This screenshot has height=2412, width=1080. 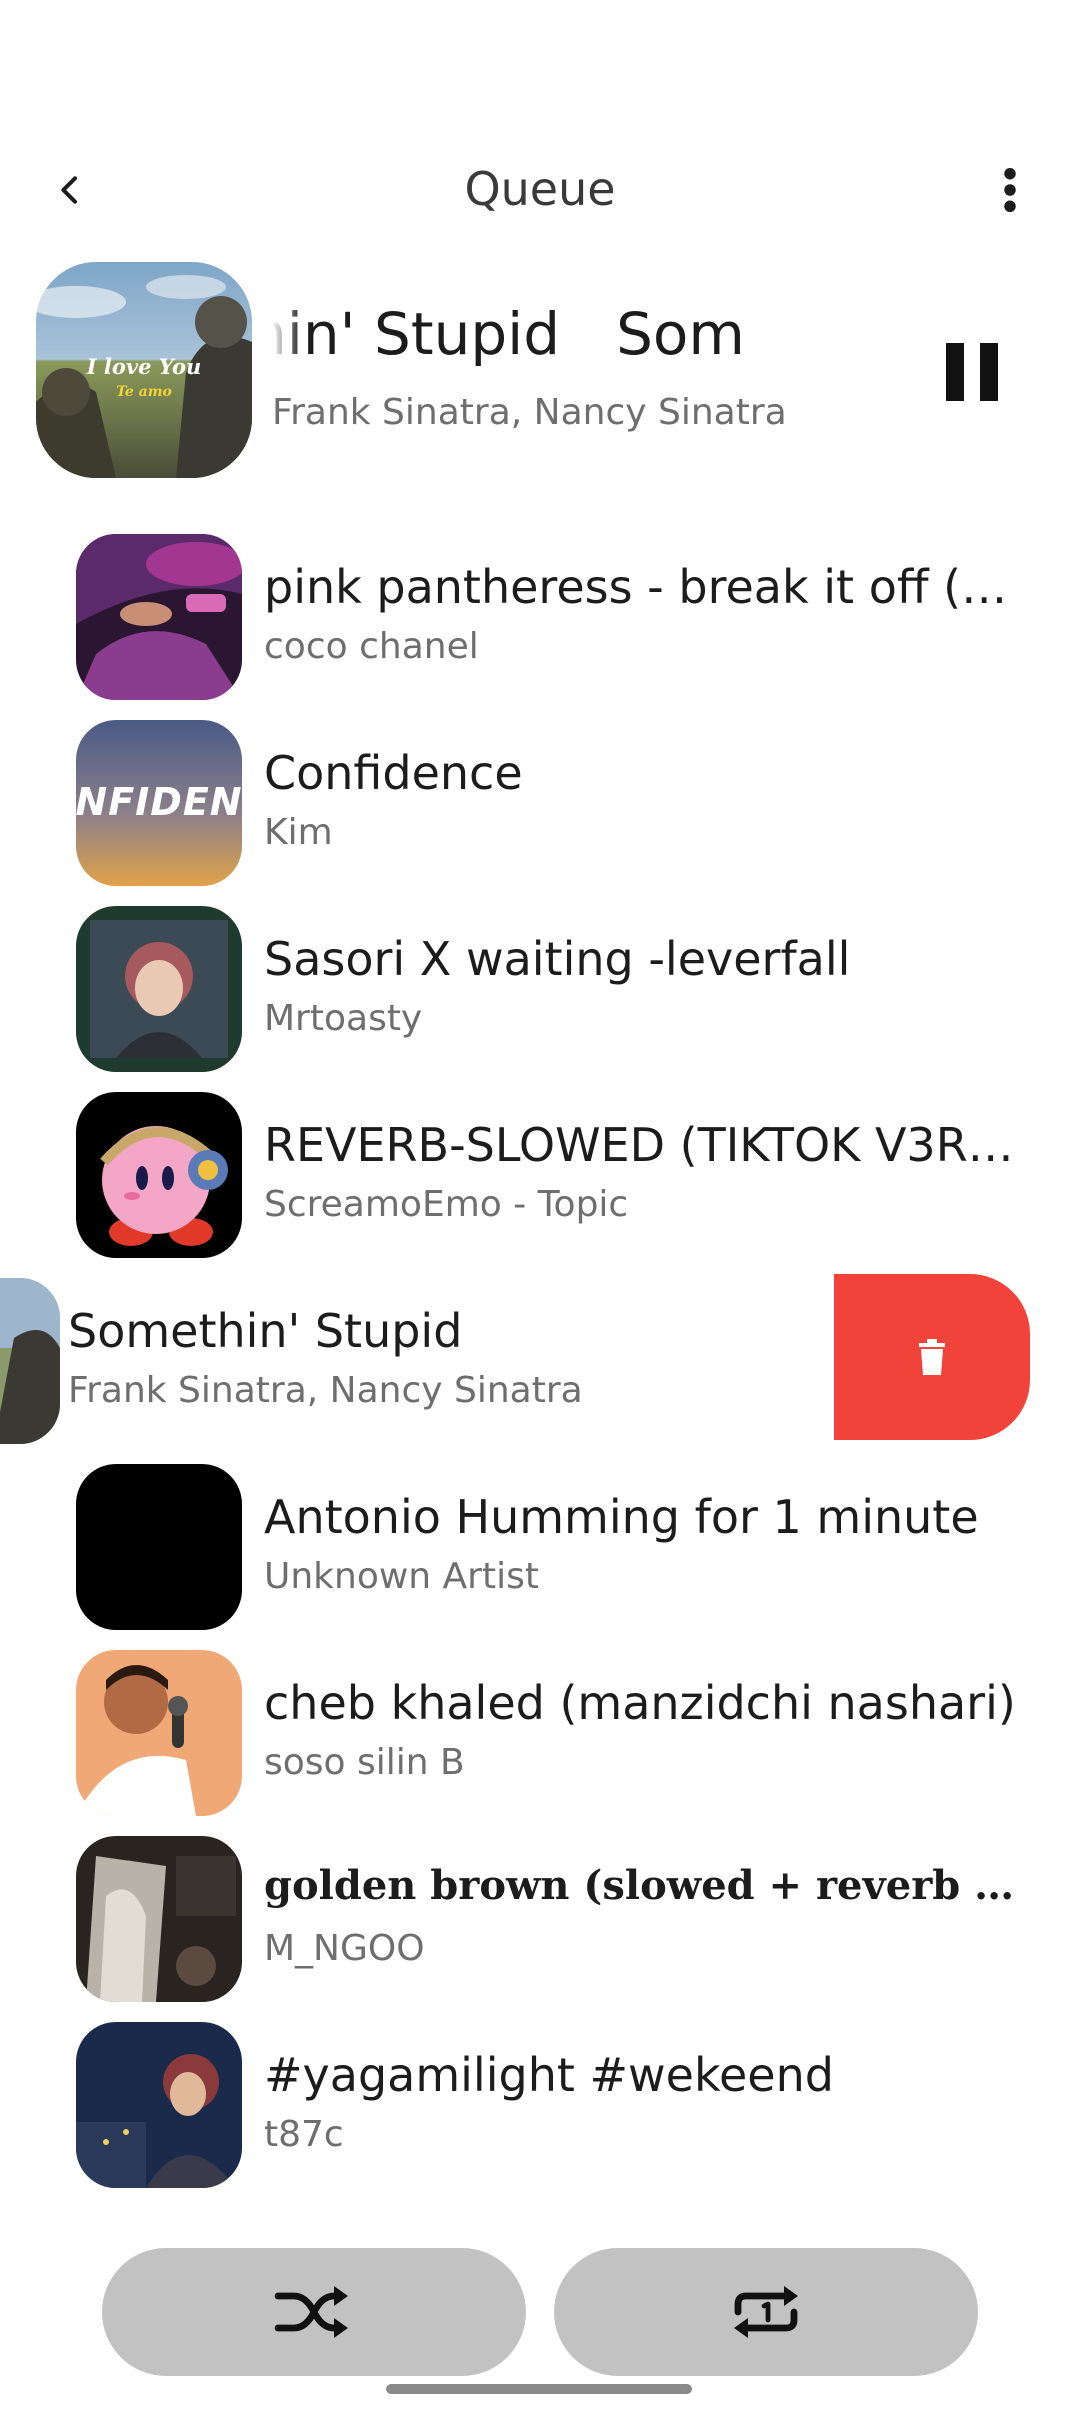 I want to click on track-title: Somethin' Stupid, so click(x=265, y=1331).